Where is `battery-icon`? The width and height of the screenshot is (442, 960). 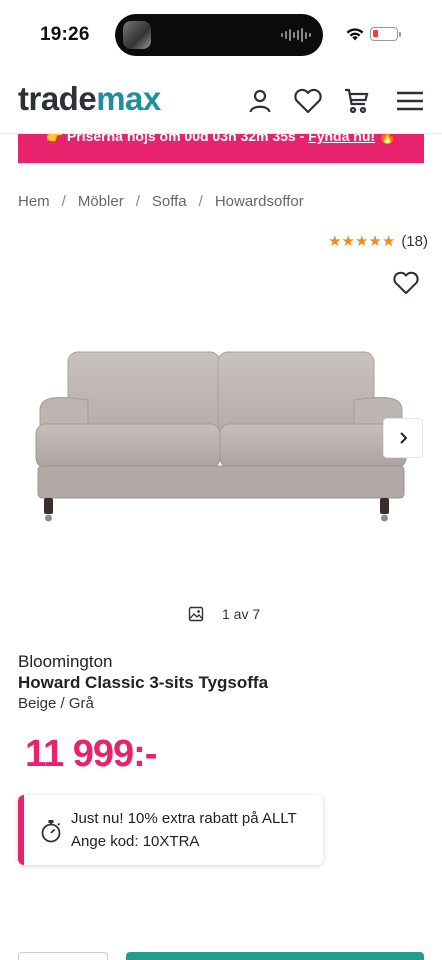 battery-icon is located at coordinates (385, 34).